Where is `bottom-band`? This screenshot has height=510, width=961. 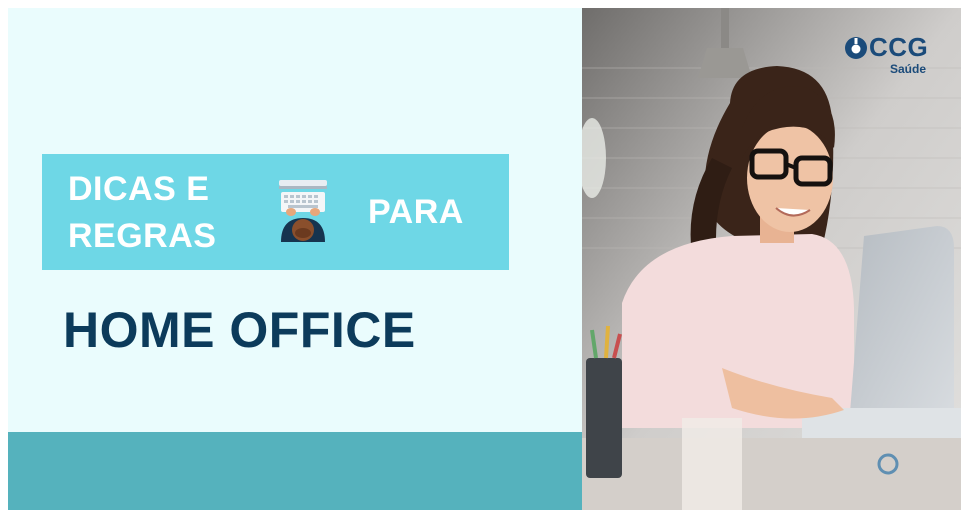
bottom-band is located at coordinates (295, 471).